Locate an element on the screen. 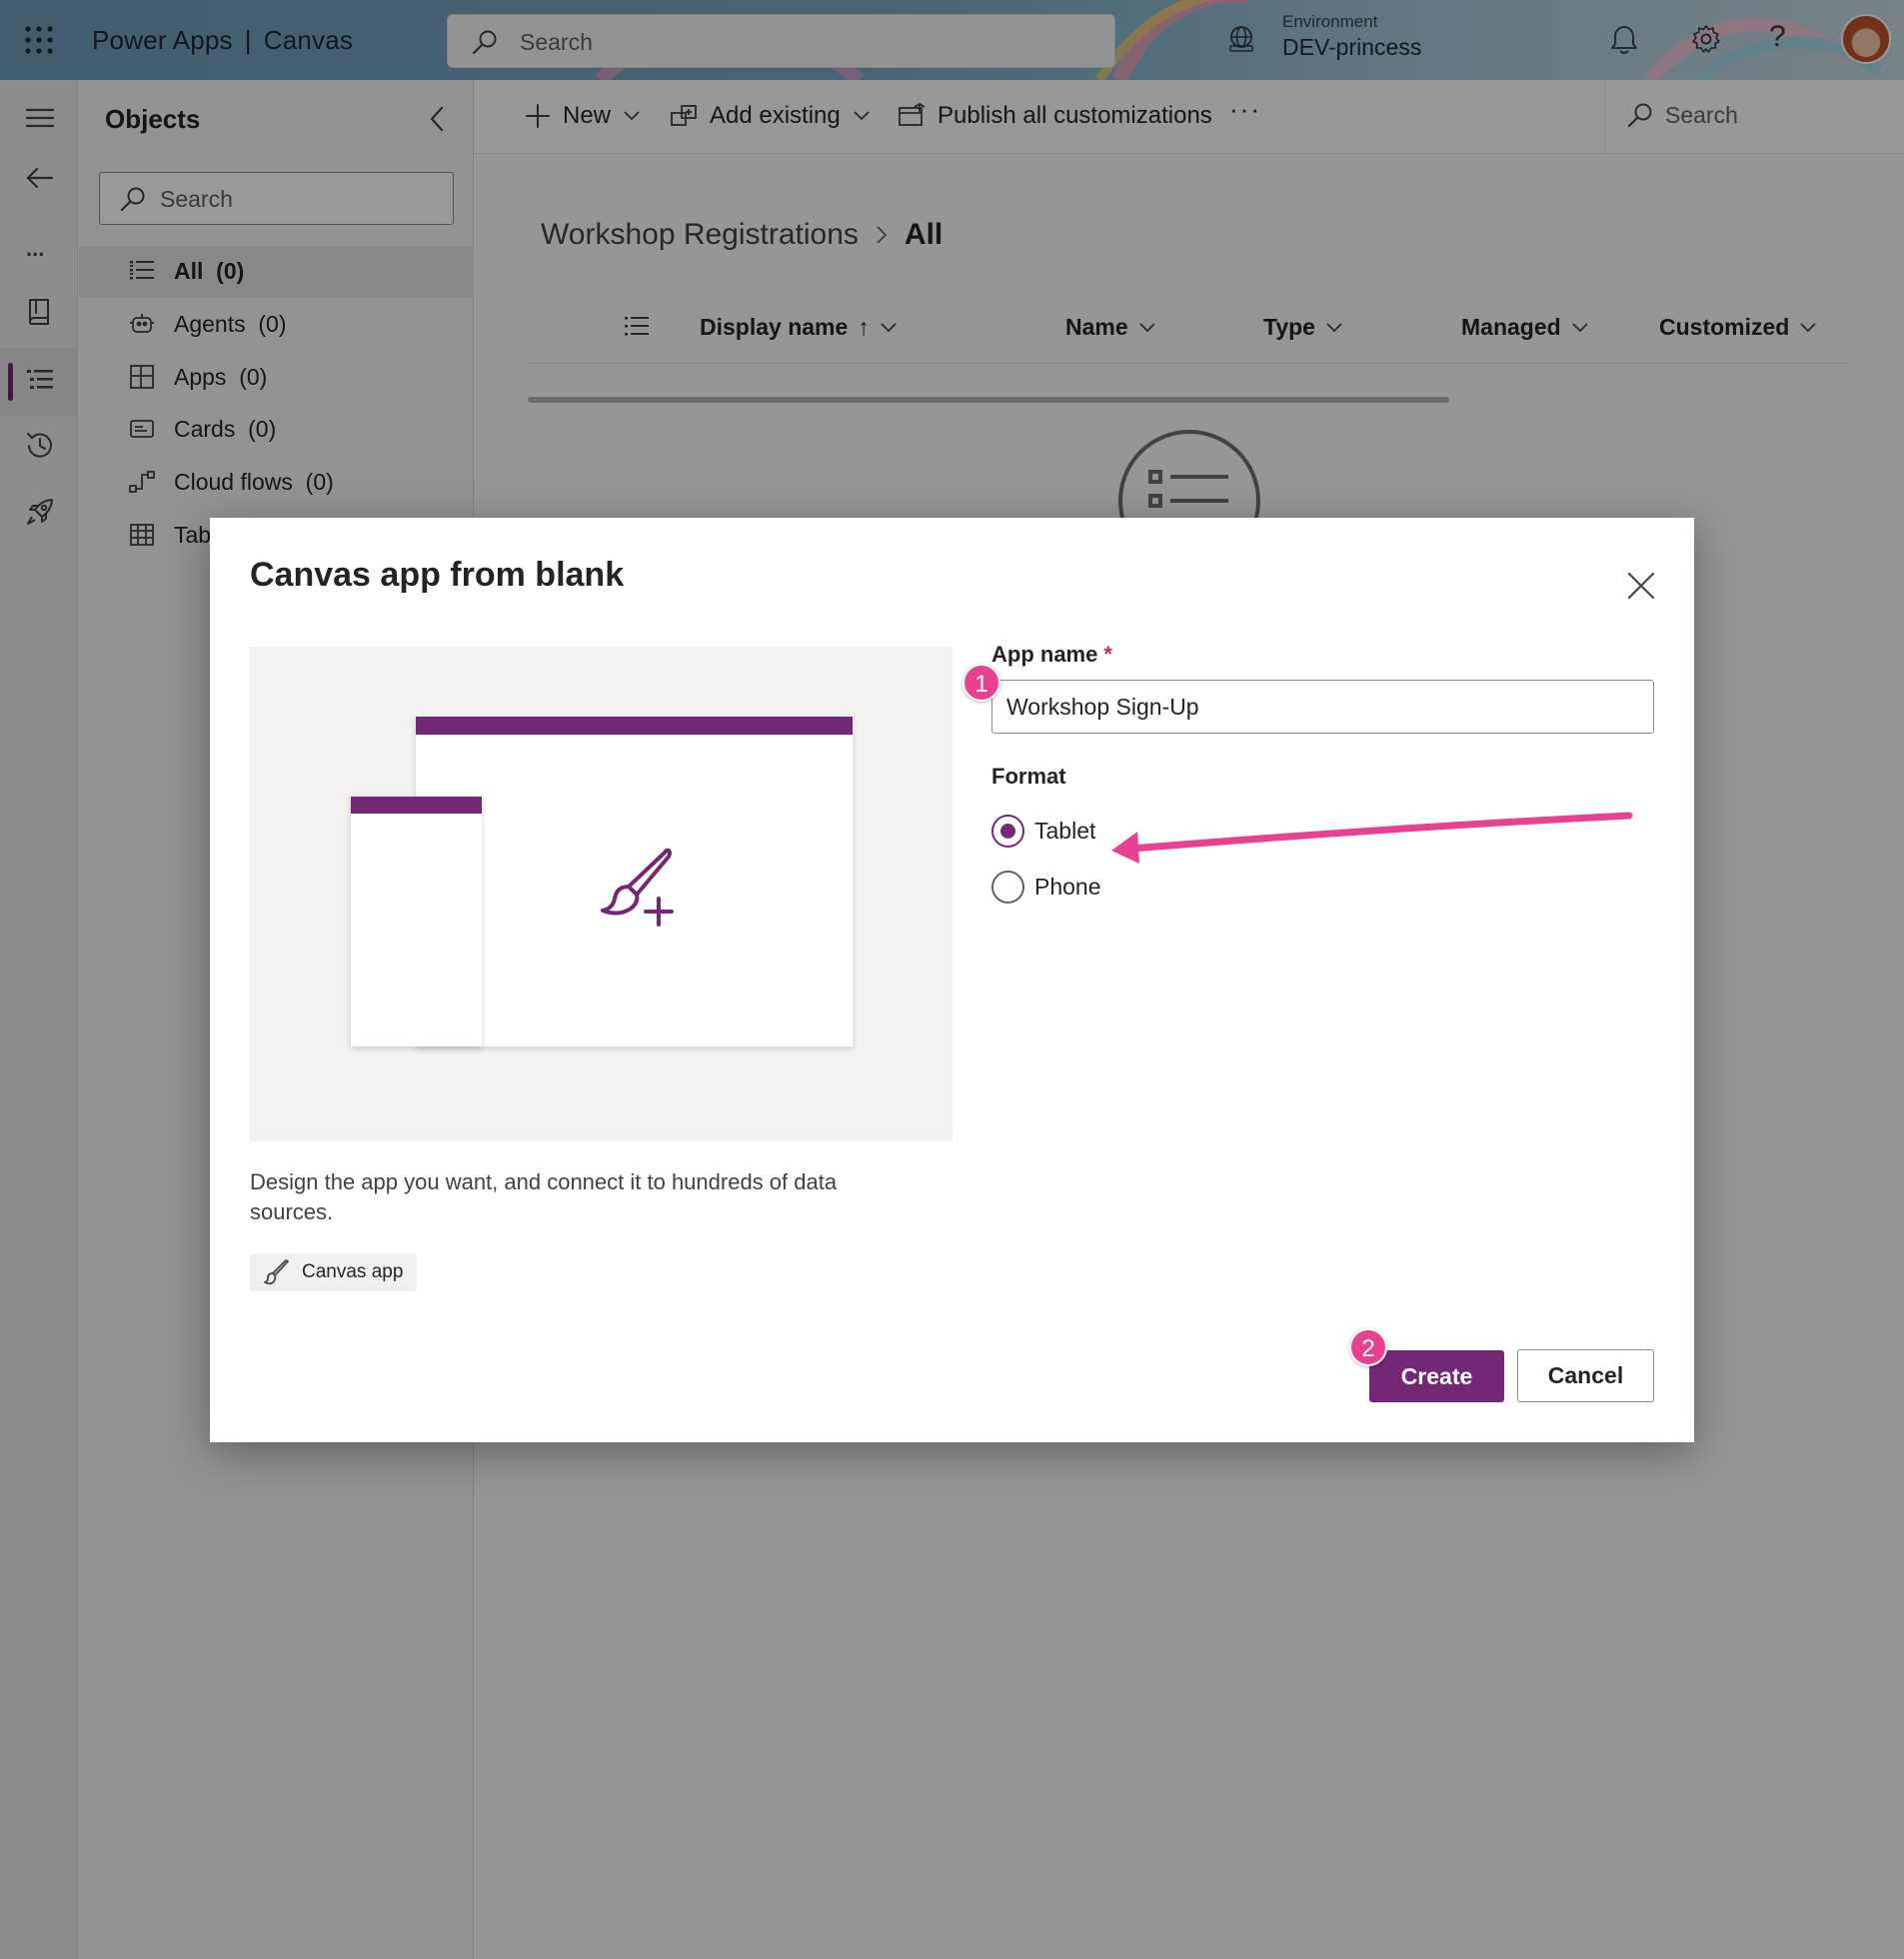  app-name-input is located at coordinates (1322, 707).